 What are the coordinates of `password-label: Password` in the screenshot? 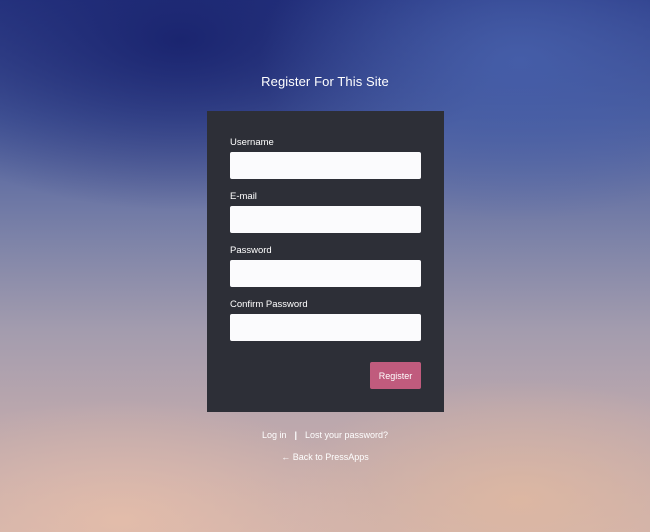 It's located at (251, 250).